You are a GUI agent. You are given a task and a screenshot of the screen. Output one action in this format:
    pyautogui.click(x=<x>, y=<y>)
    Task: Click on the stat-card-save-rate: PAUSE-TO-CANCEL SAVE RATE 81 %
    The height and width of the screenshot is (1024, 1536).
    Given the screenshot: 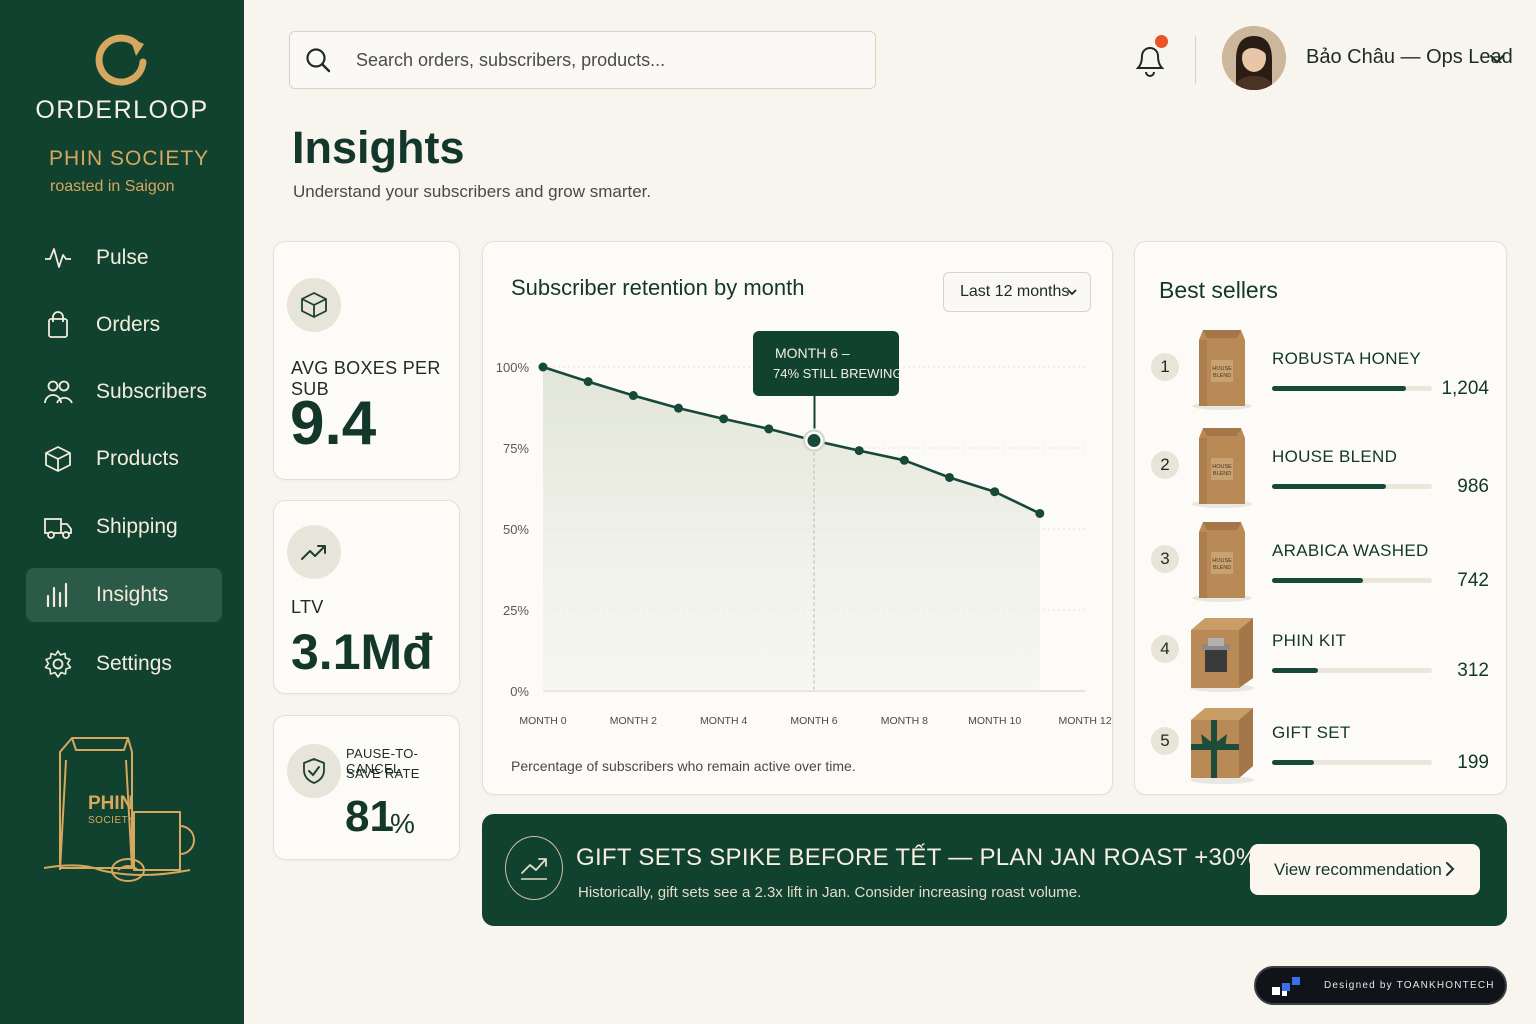 What is the action you would take?
    pyautogui.click(x=366, y=787)
    